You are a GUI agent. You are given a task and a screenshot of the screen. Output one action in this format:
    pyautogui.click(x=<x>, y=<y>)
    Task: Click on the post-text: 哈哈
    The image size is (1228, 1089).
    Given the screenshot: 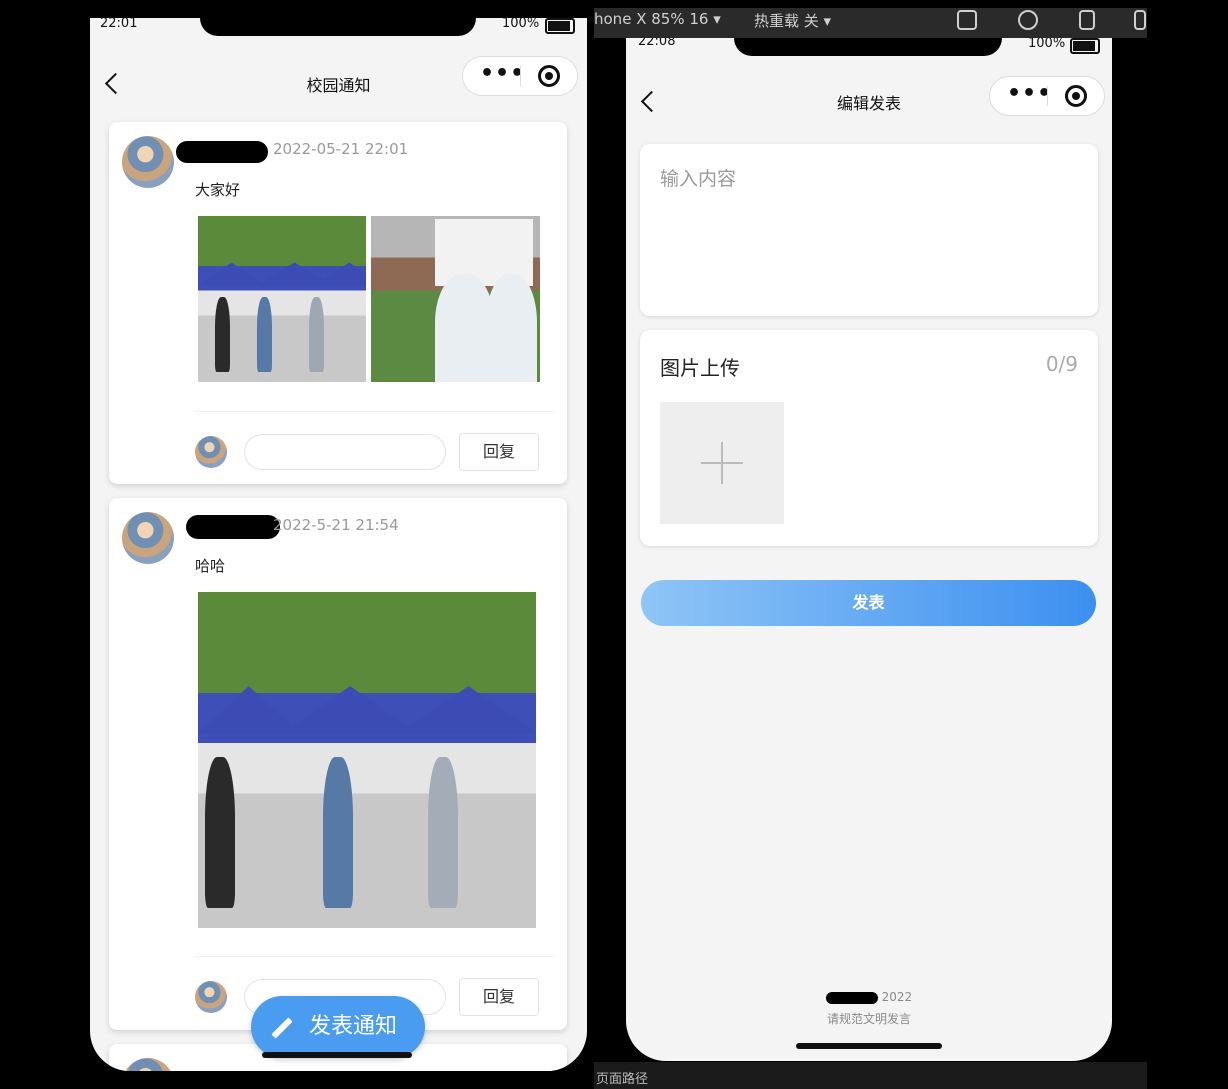 What is the action you would take?
    pyautogui.click(x=210, y=566)
    